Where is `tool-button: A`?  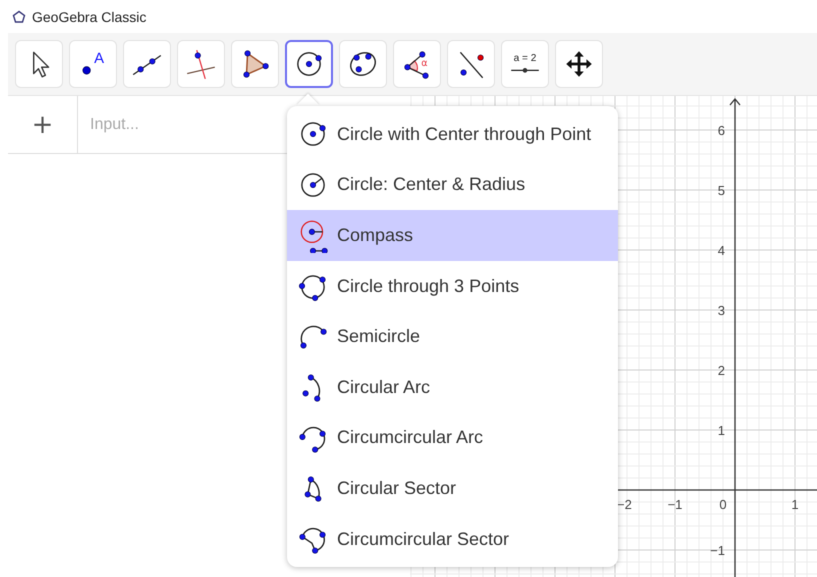 tool-button: A is located at coordinates (93, 64).